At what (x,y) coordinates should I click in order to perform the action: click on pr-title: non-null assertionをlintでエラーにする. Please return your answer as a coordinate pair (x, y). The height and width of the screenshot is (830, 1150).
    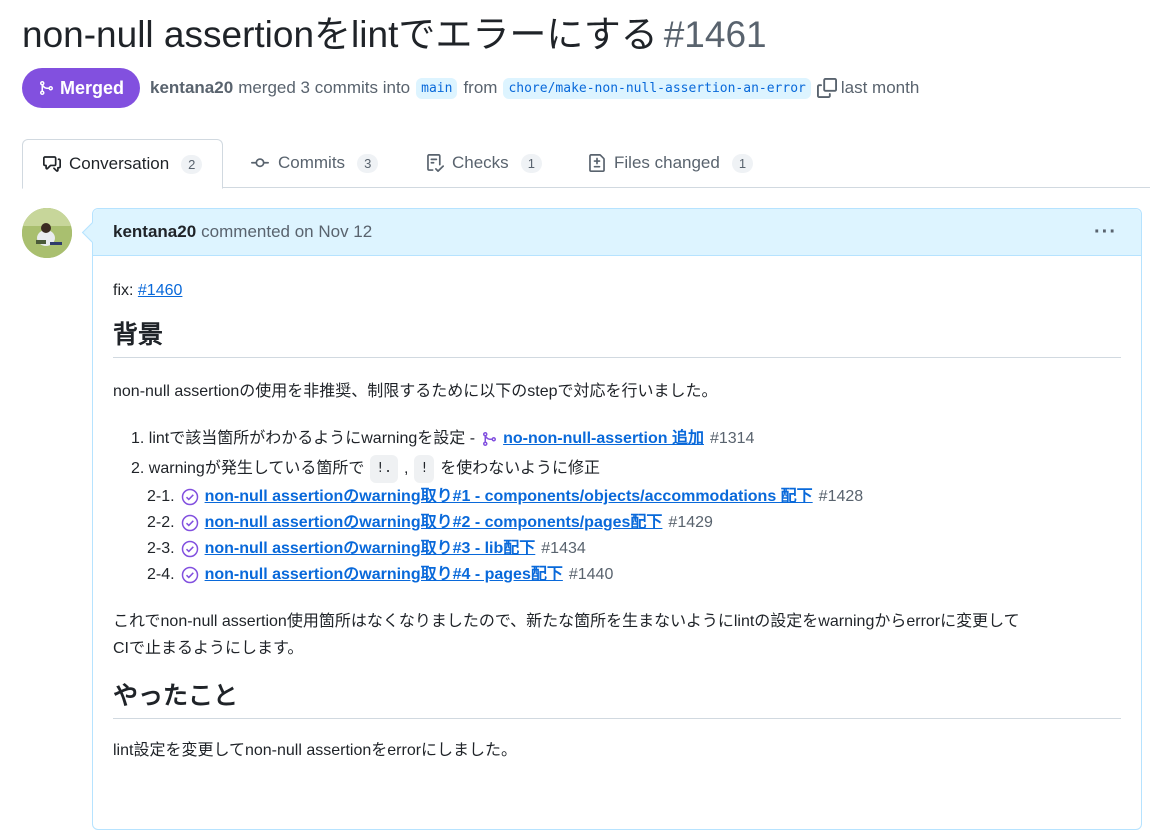
    Looking at the image, I should click on (340, 34).